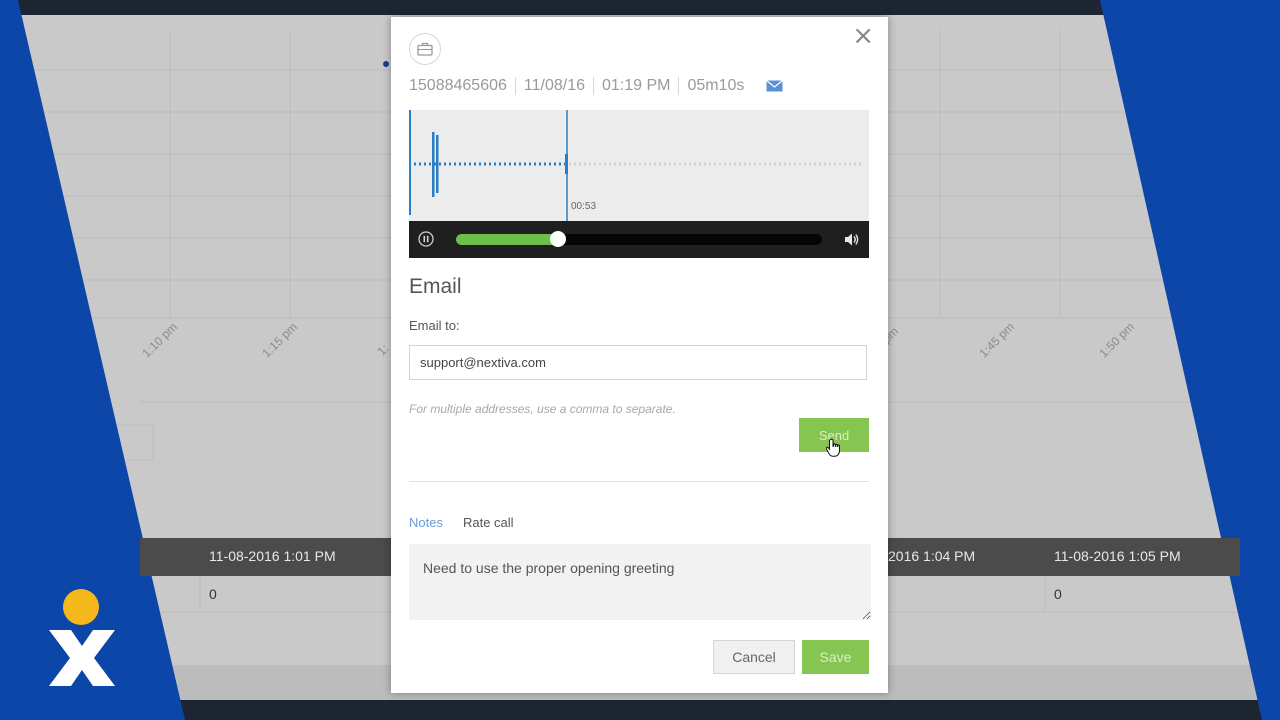 The height and width of the screenshot is (720, 1280). Describe the element at coordinates (596, 86) in the screenshot. I see `call-meta: 15088465606 11/08/16 01:19 PM 05m10s` at that location.